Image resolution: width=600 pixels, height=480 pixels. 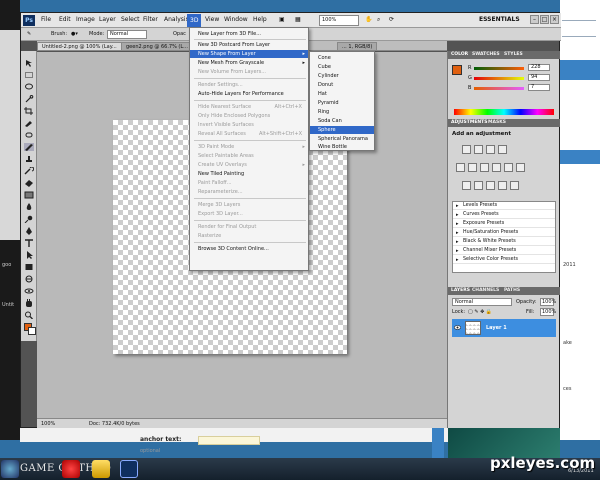 I want to click on tab-color: COLOR, so click(x=459, y=54).